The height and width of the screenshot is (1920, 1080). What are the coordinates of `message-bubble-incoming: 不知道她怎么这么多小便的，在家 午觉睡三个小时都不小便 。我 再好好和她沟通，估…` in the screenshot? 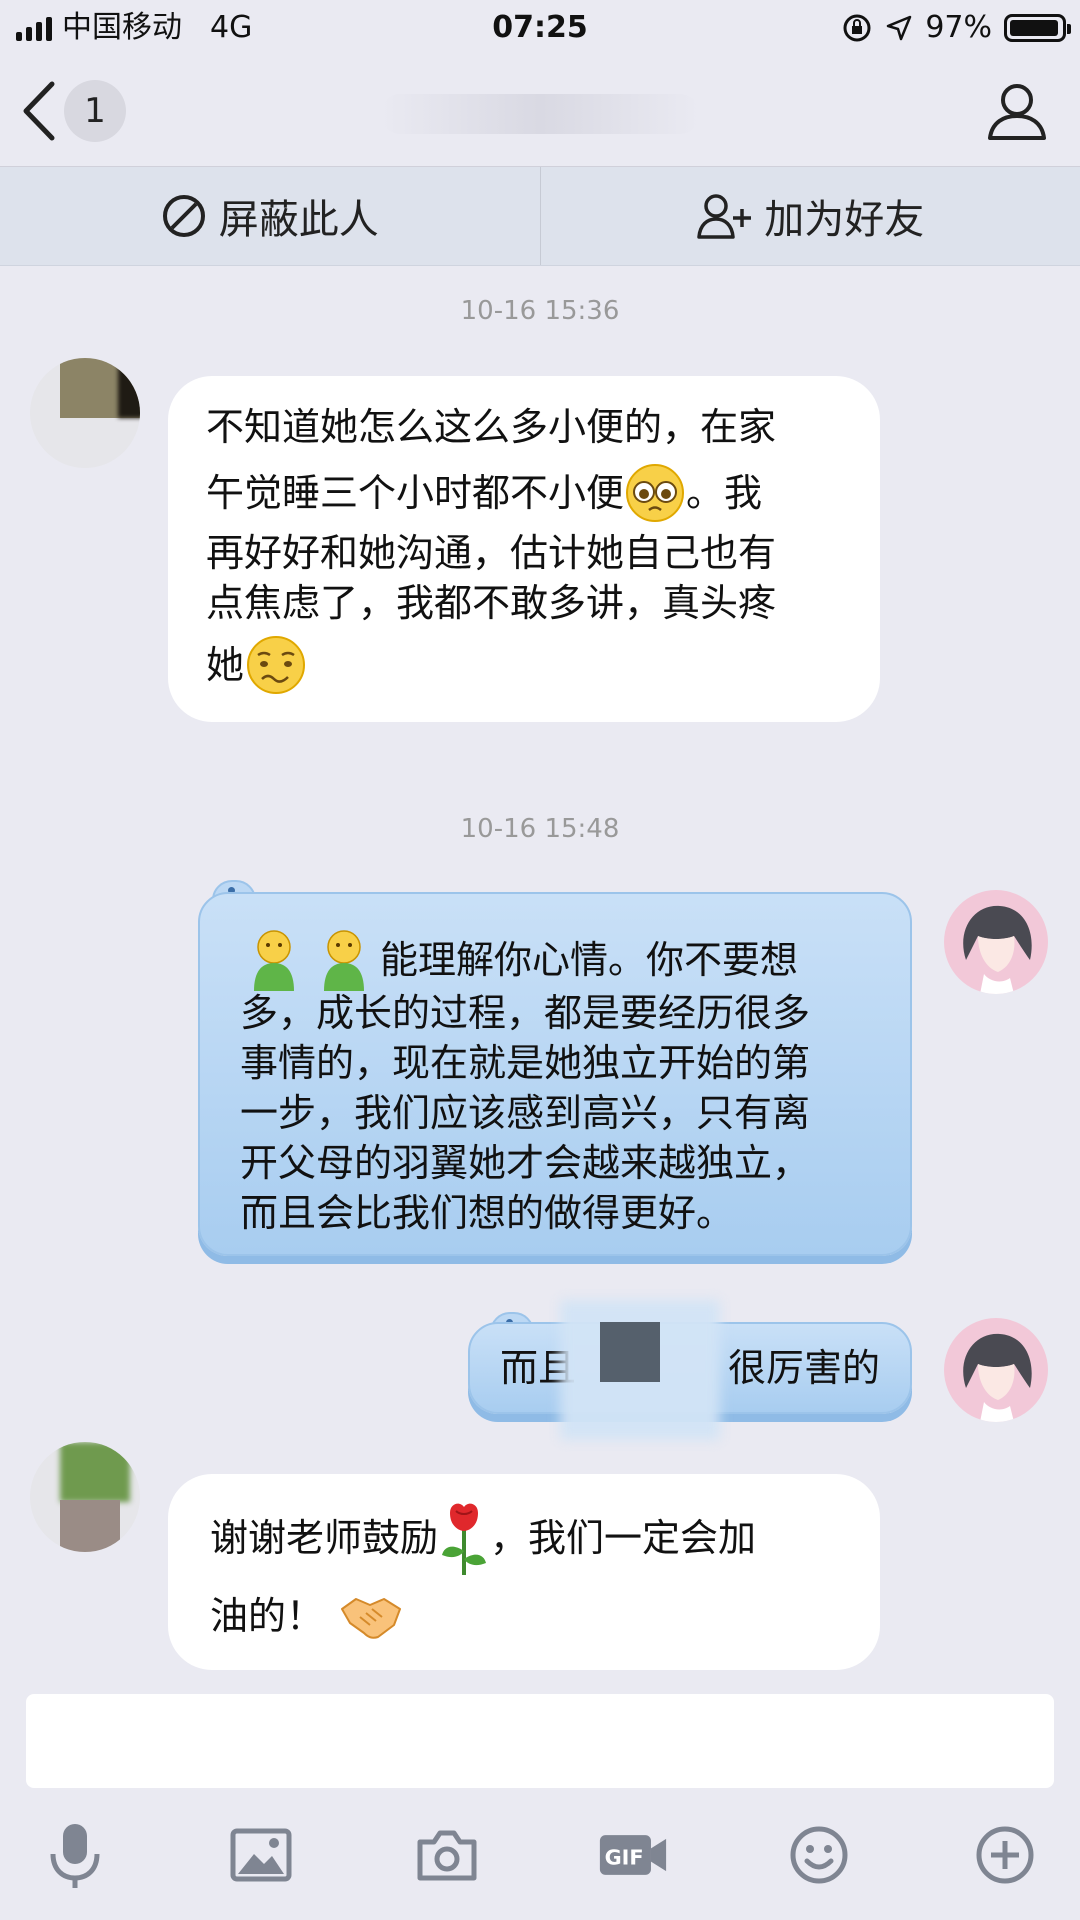 It's located at (524, 549).